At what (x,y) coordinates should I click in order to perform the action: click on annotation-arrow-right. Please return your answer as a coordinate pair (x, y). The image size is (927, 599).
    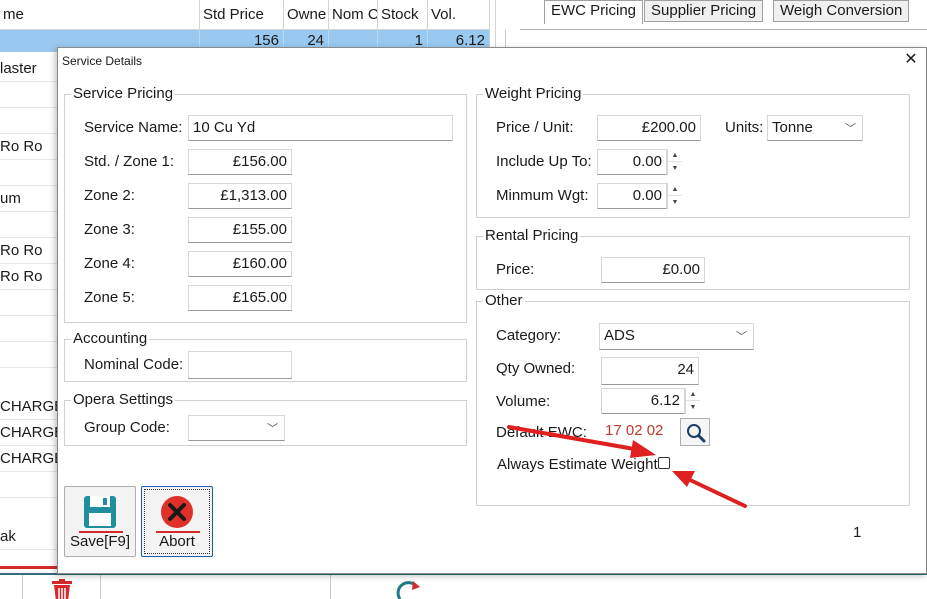
    Looking at the image, I should click on (709, 489).